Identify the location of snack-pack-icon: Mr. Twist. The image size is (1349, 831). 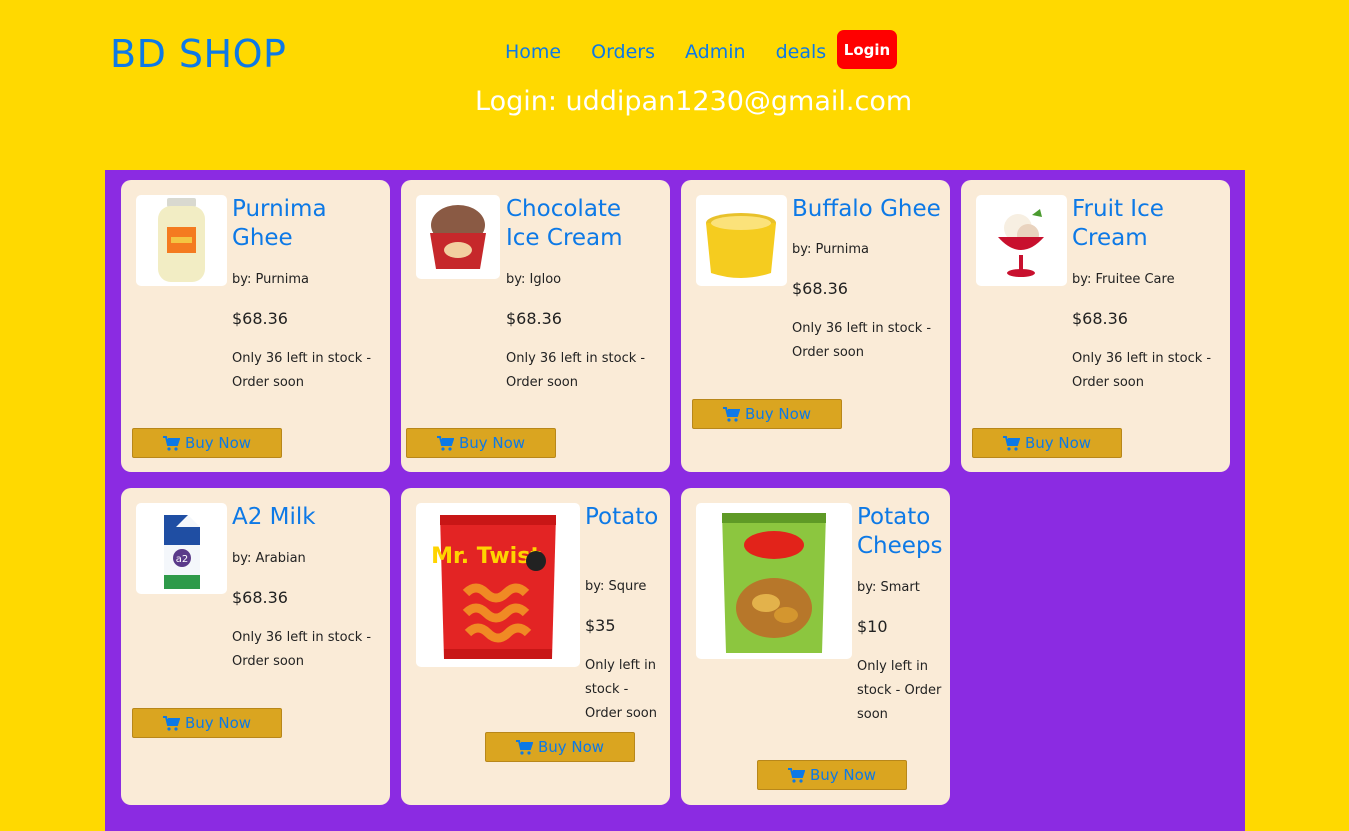
(493, 587).